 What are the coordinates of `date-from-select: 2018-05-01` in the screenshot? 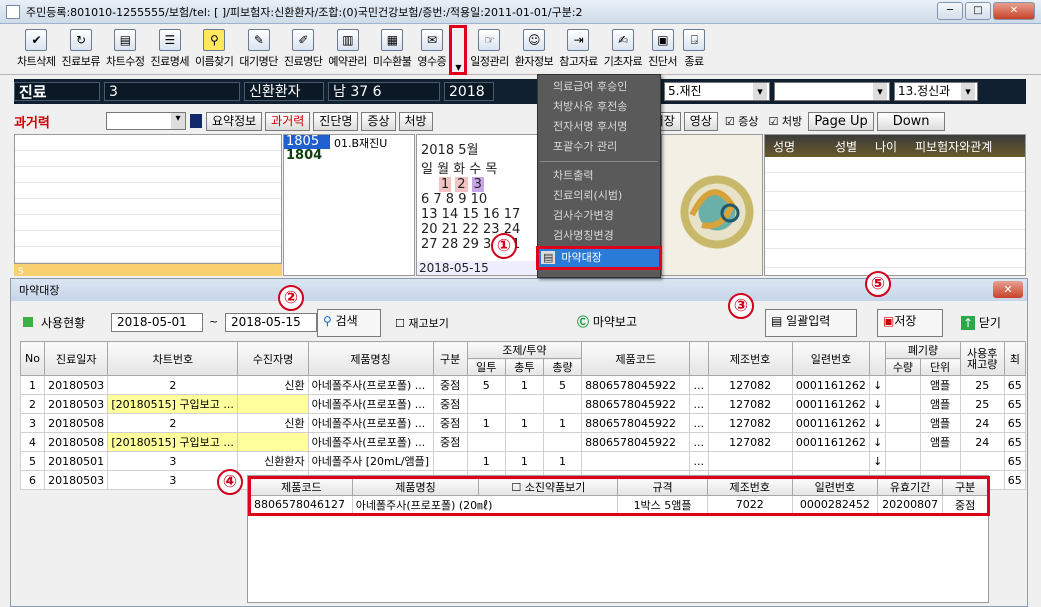 It's located at (157, 322).